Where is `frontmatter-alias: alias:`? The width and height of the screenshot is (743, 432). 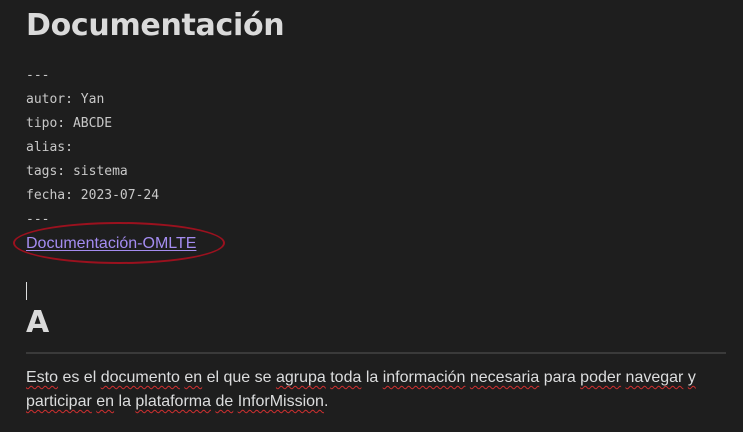 frontmatter-alias: alias: is located at coordinates (49, 147).